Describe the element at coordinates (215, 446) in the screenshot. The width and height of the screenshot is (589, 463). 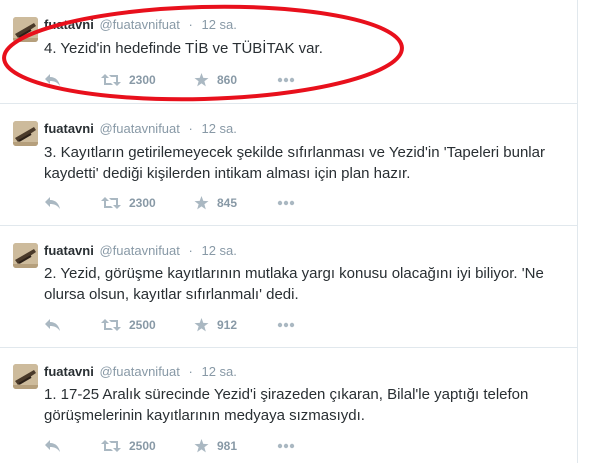
I see `favorite-button: 981` at that location.